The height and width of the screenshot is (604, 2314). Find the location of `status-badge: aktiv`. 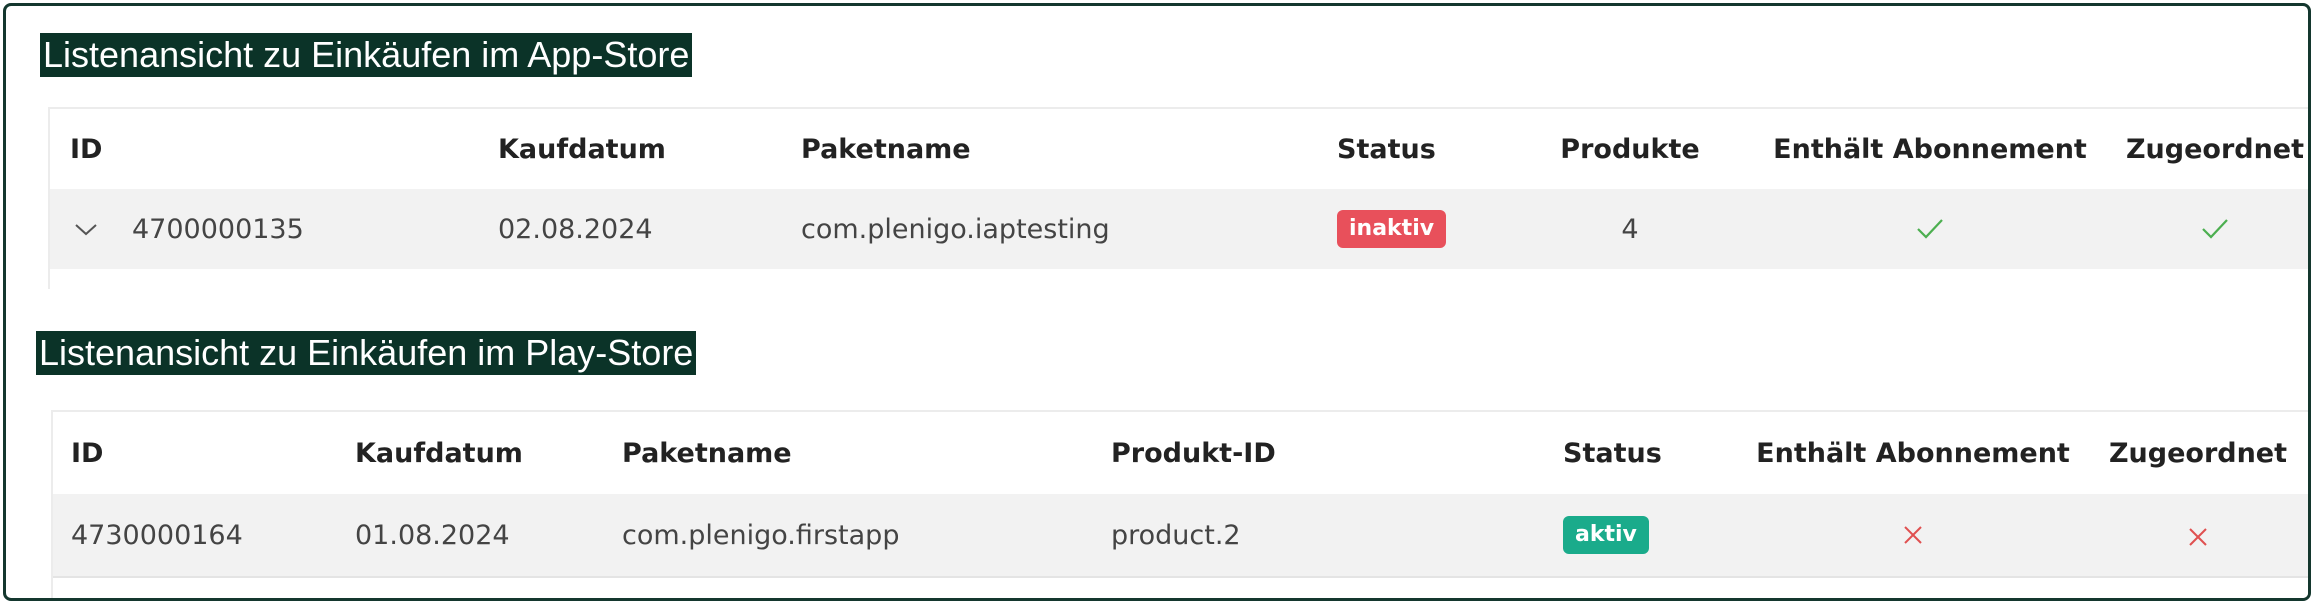

status-badge: aktiv is located at coordinates (1606, 535).